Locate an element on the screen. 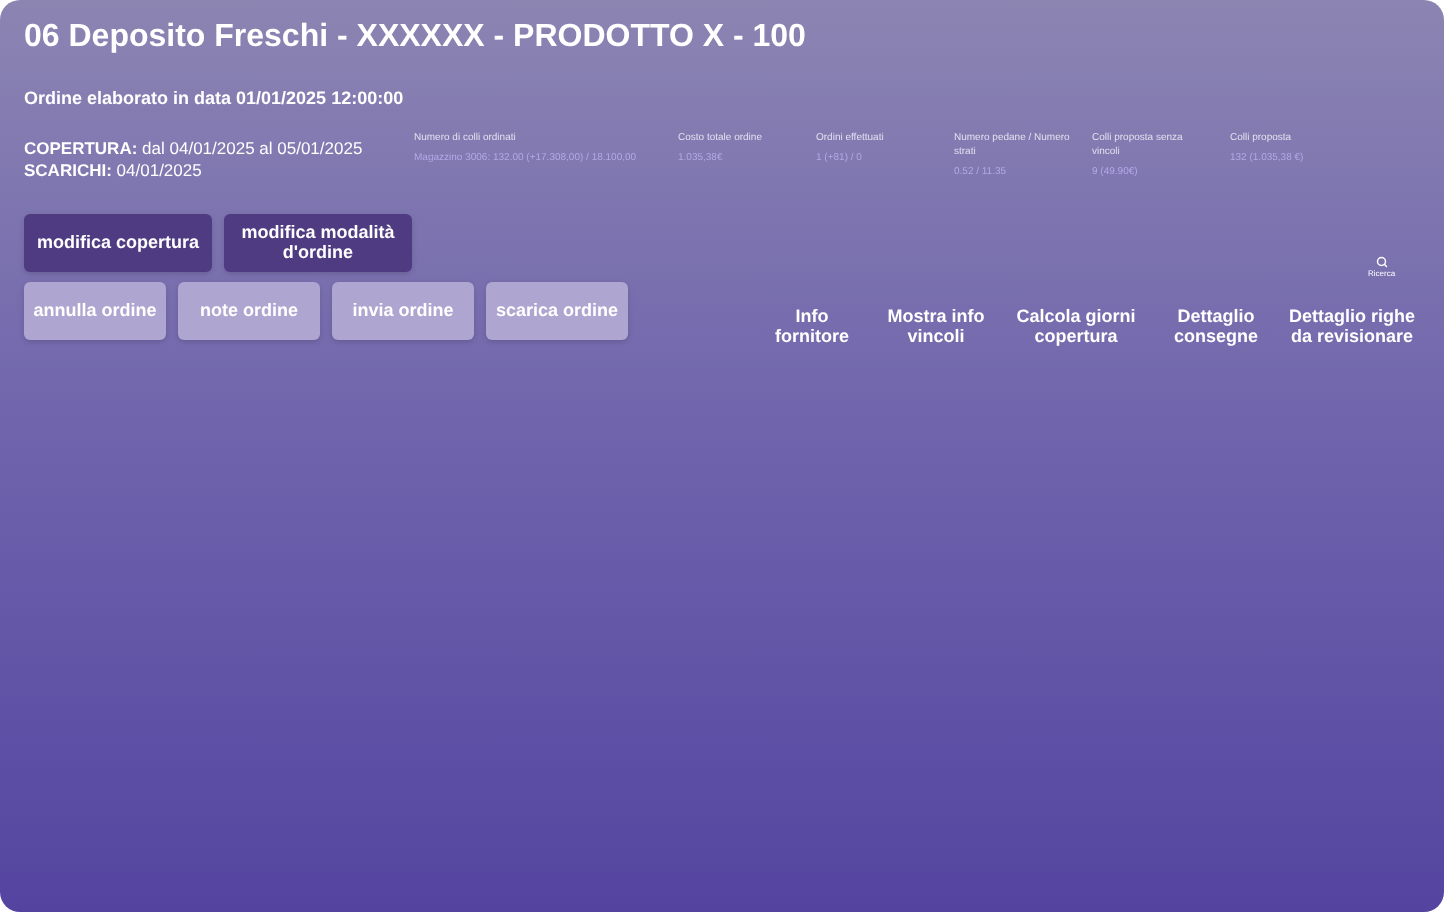  action-link: Calcola giorni copertura is located at coordinates (1076, 326).